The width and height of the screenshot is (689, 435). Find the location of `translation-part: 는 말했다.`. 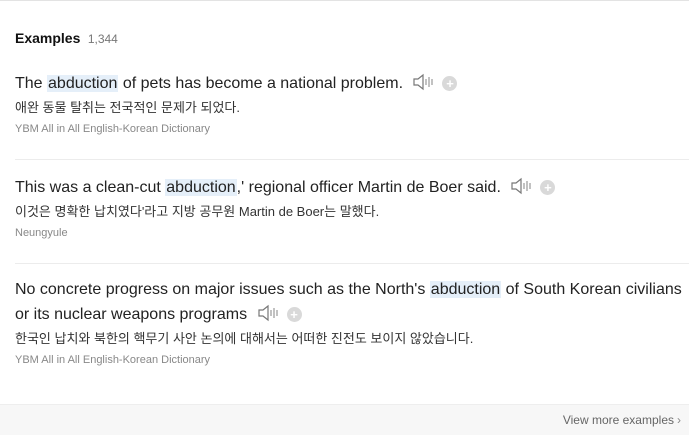

translation-part: 는 말했다. is located at coordinates (352, 211).